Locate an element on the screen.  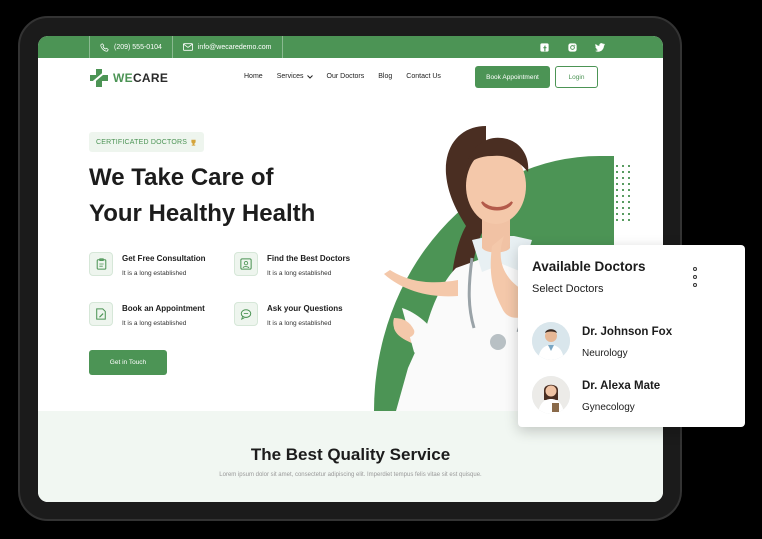
chat-bubble-icon is located at coordinates (246, 314).